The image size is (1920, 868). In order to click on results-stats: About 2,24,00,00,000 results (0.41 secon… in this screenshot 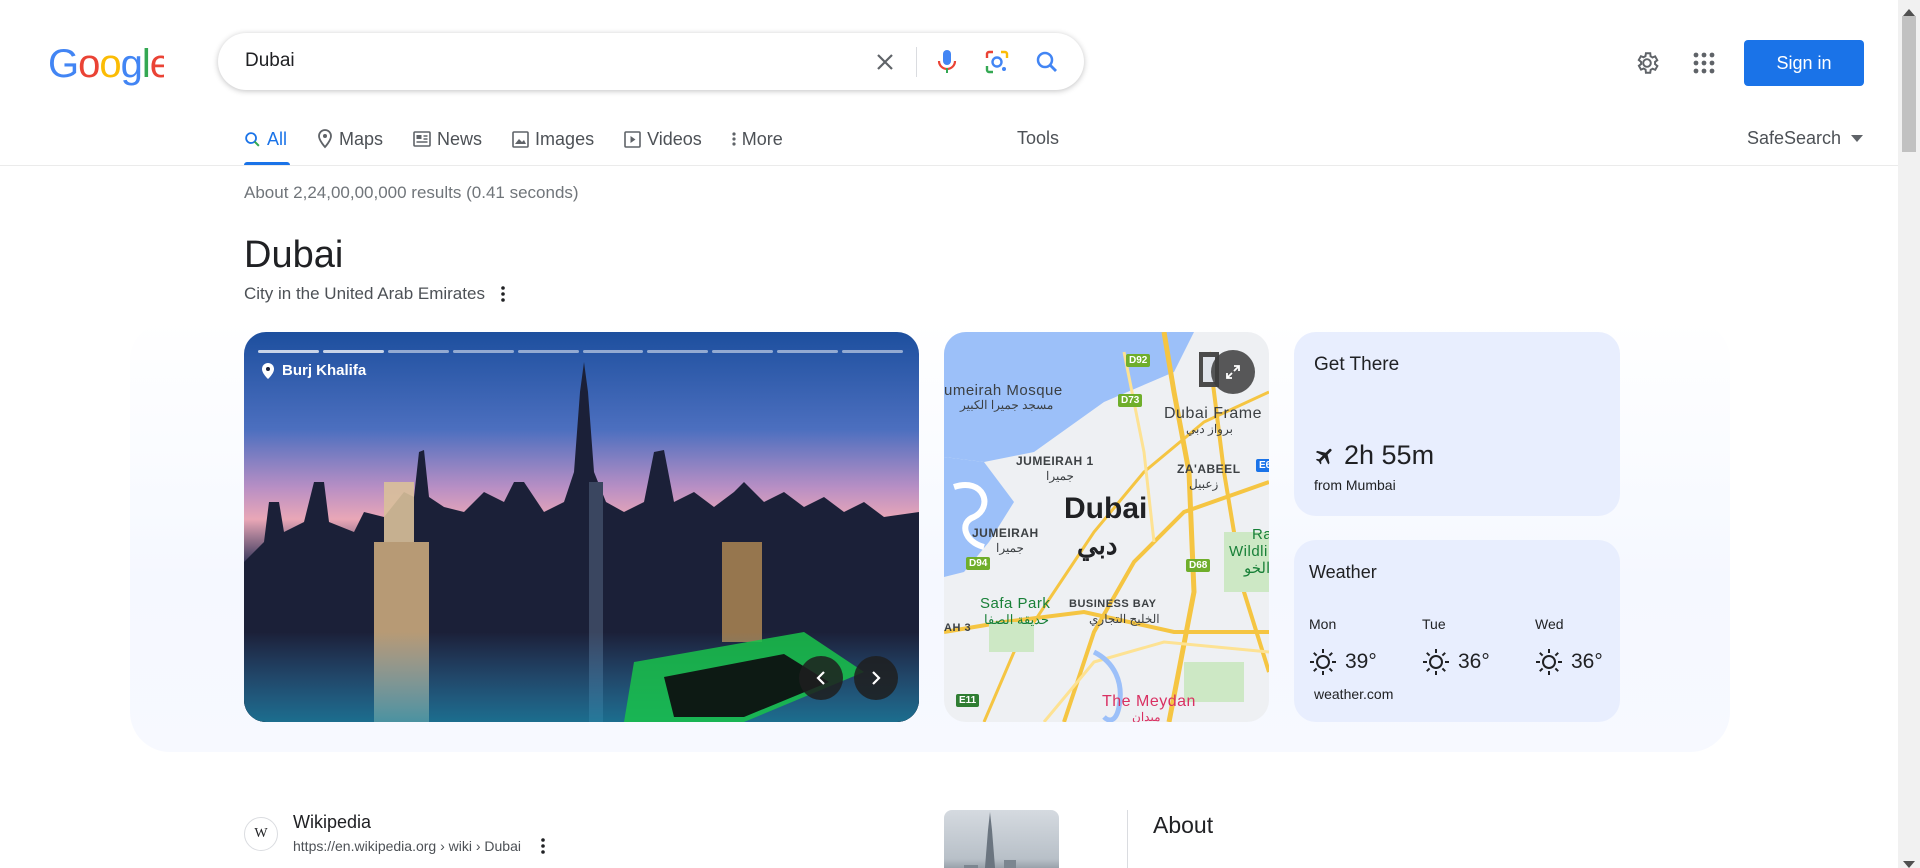, I will do `click(411, 192)`.